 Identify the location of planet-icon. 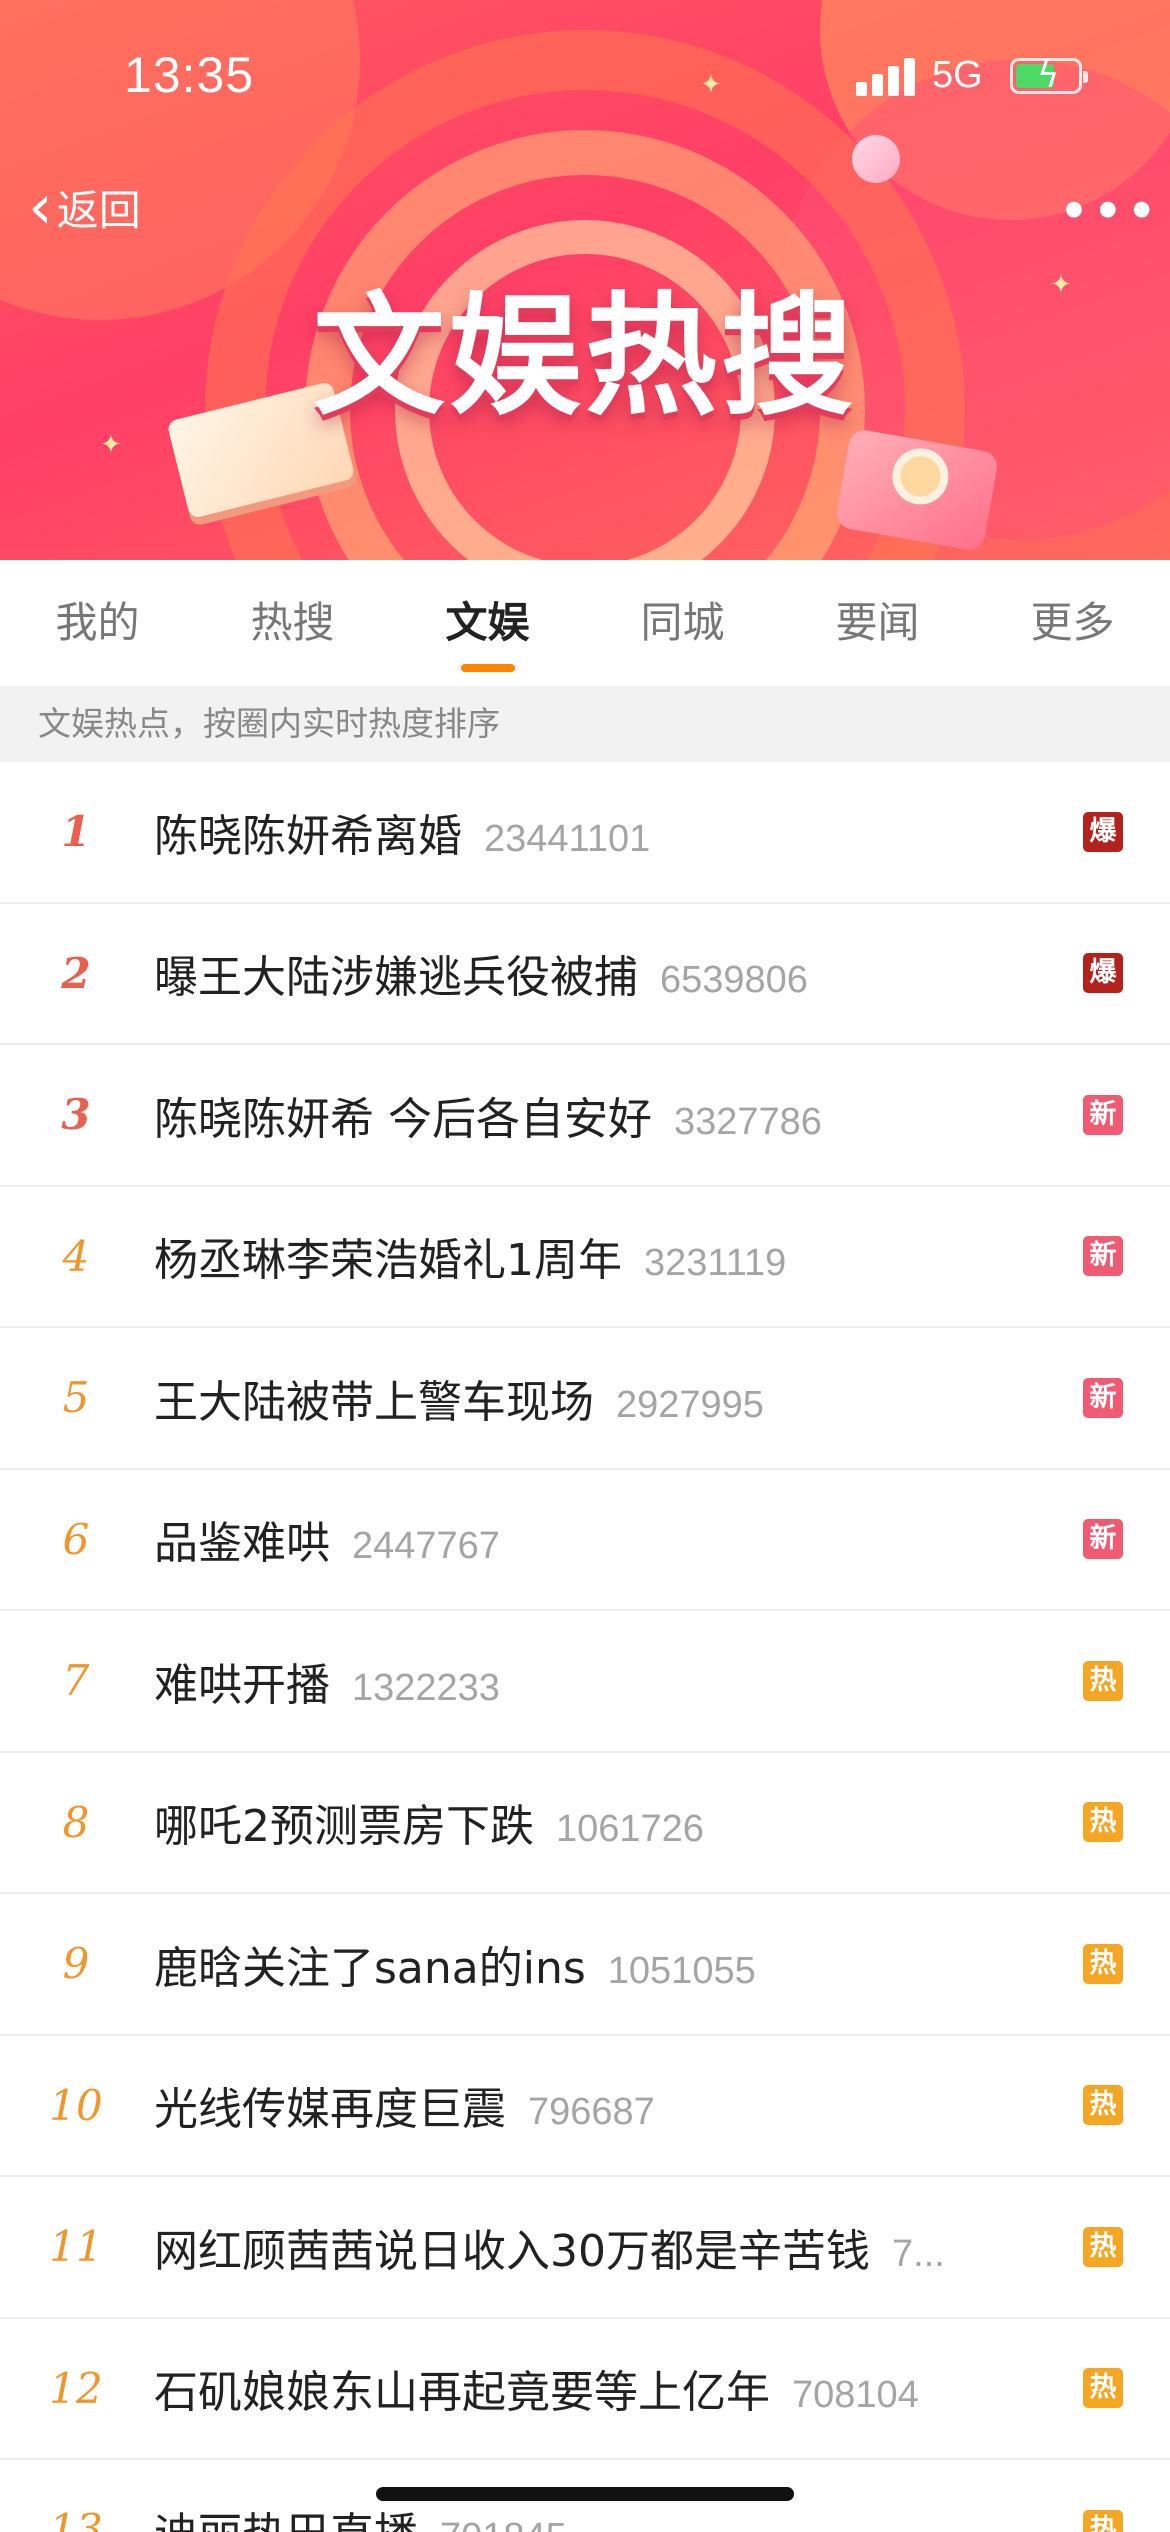
(876, 159).